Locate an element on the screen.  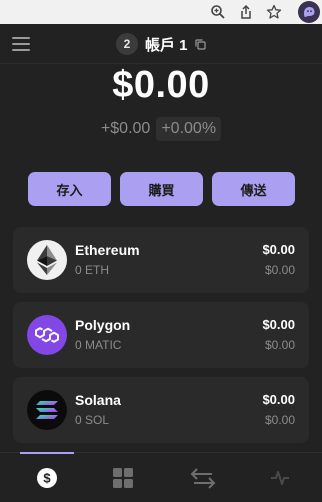
token-name: Polygon is located at coordinates (103, 325).